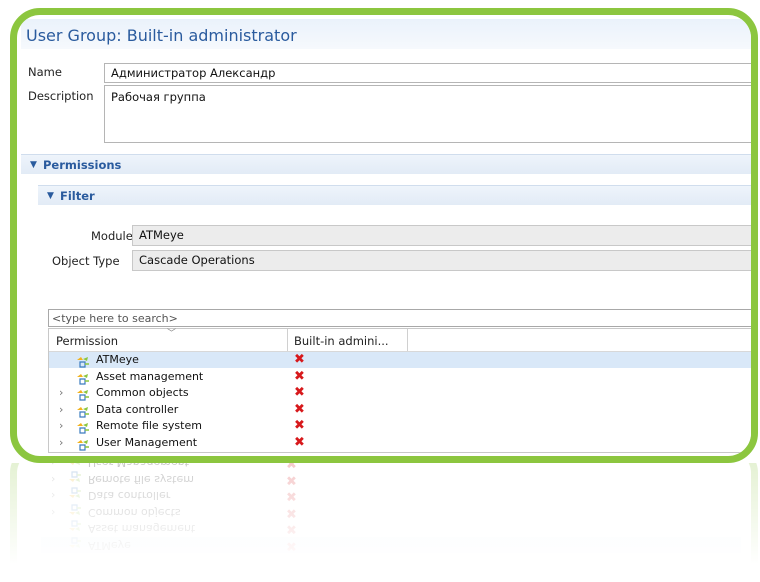  Describe the element at coordinates (172, 334) in the screenshot. I see `sort-indicator-icon: ﹀` at that location.